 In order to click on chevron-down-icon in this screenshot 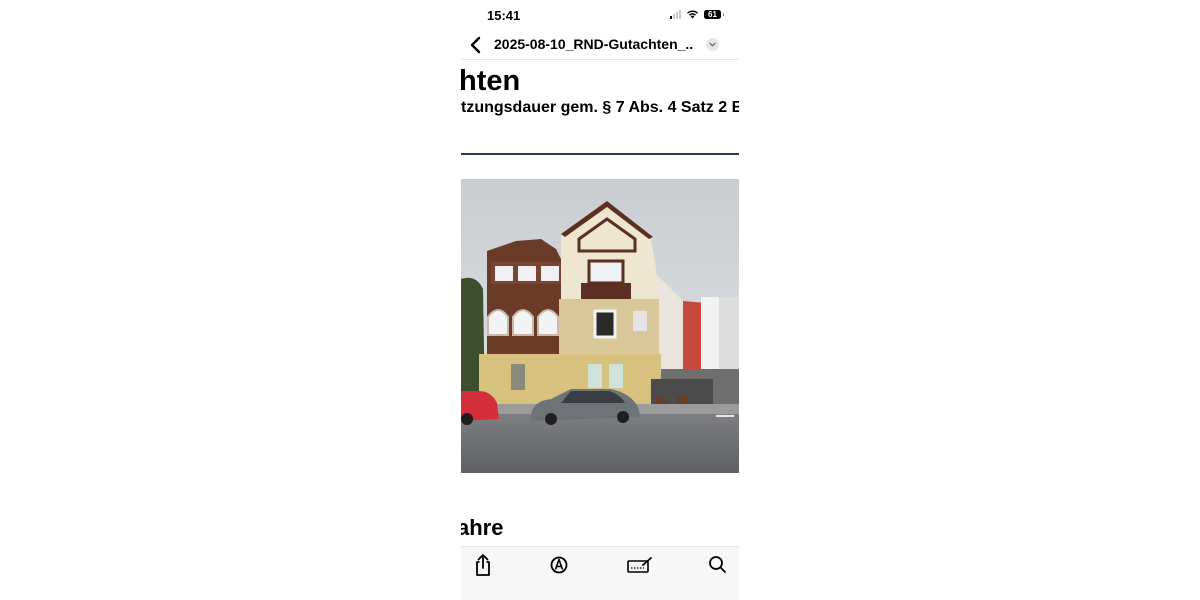, I will do `click(712, 44)`.